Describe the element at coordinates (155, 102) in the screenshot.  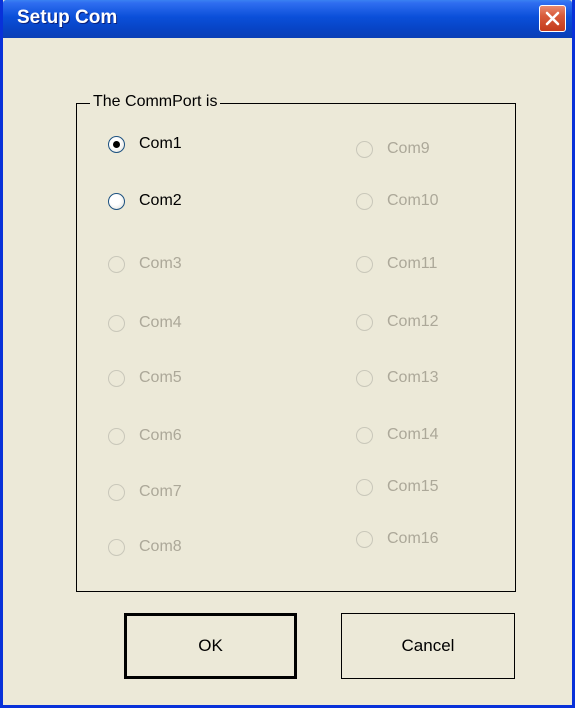
I see `commport-group-label: The CommPort is` at that location.